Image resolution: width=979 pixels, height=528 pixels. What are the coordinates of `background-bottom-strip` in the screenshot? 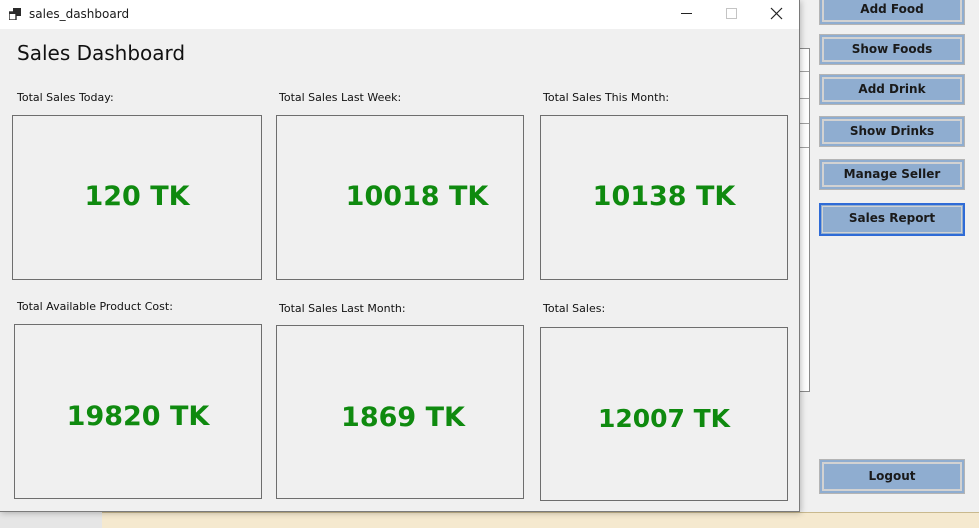 It's located at (51, 520).